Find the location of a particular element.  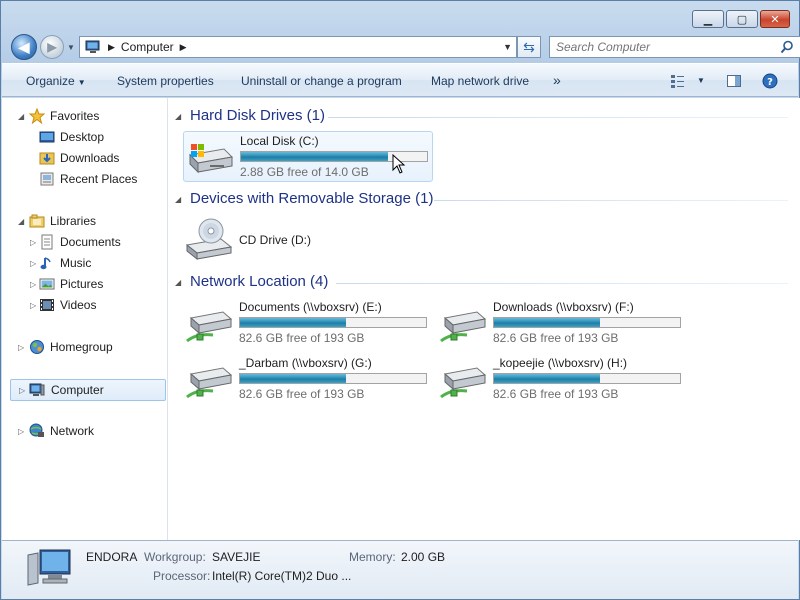

nav-desktop: Desktop is located at coordinates (84, 137).